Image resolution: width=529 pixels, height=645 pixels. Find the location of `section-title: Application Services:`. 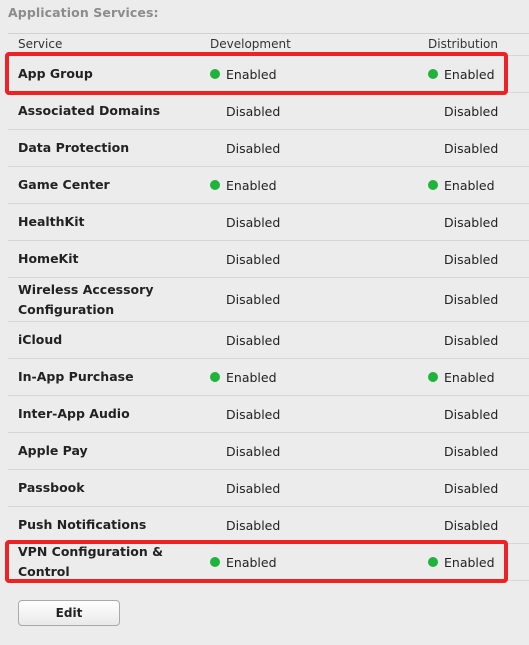

section-title: Application Services: is located at coordinates (83, 12).